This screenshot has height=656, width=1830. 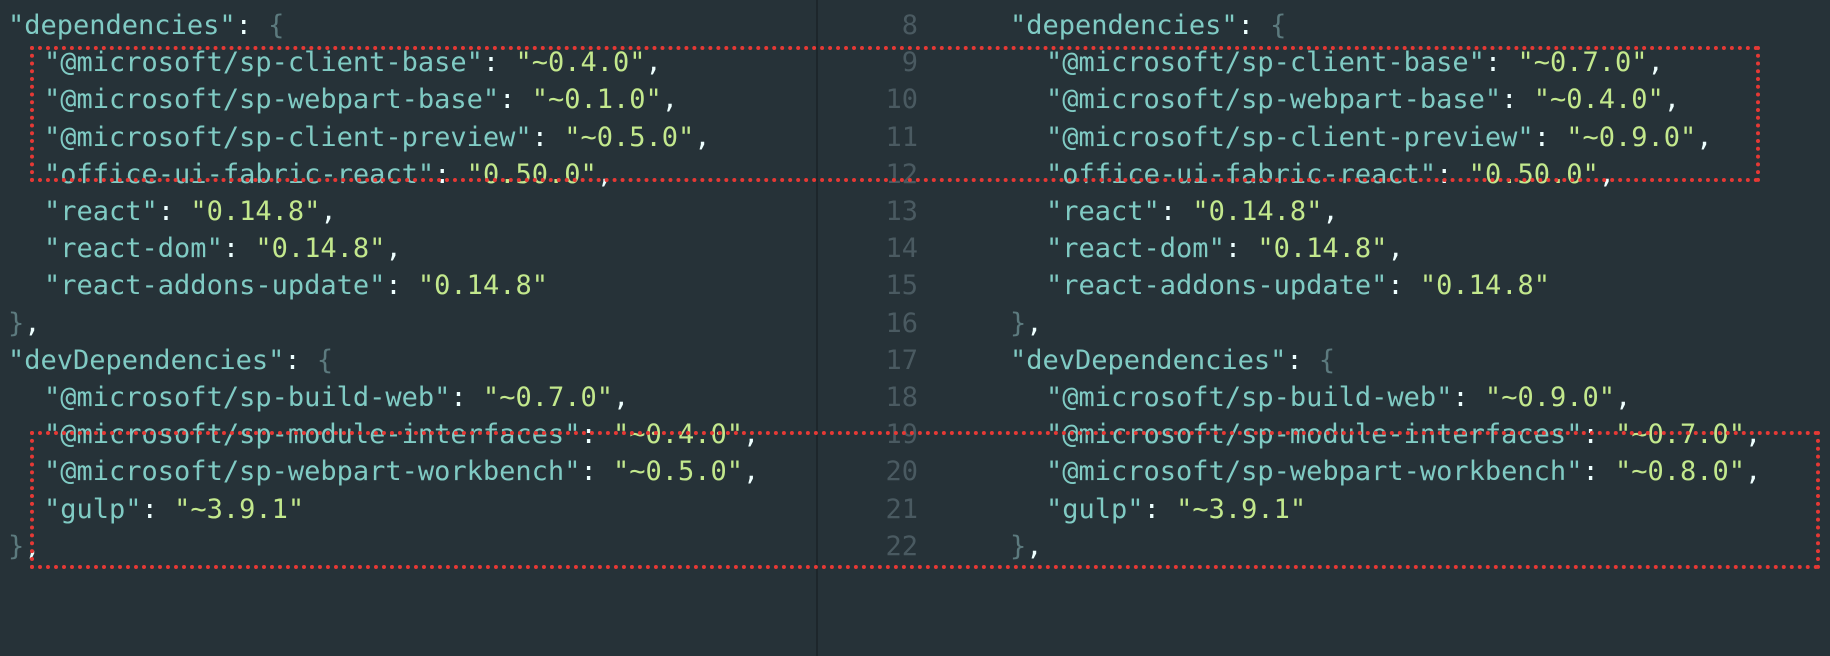 I want to click on line-number: 22, so click(x=901, y=546).